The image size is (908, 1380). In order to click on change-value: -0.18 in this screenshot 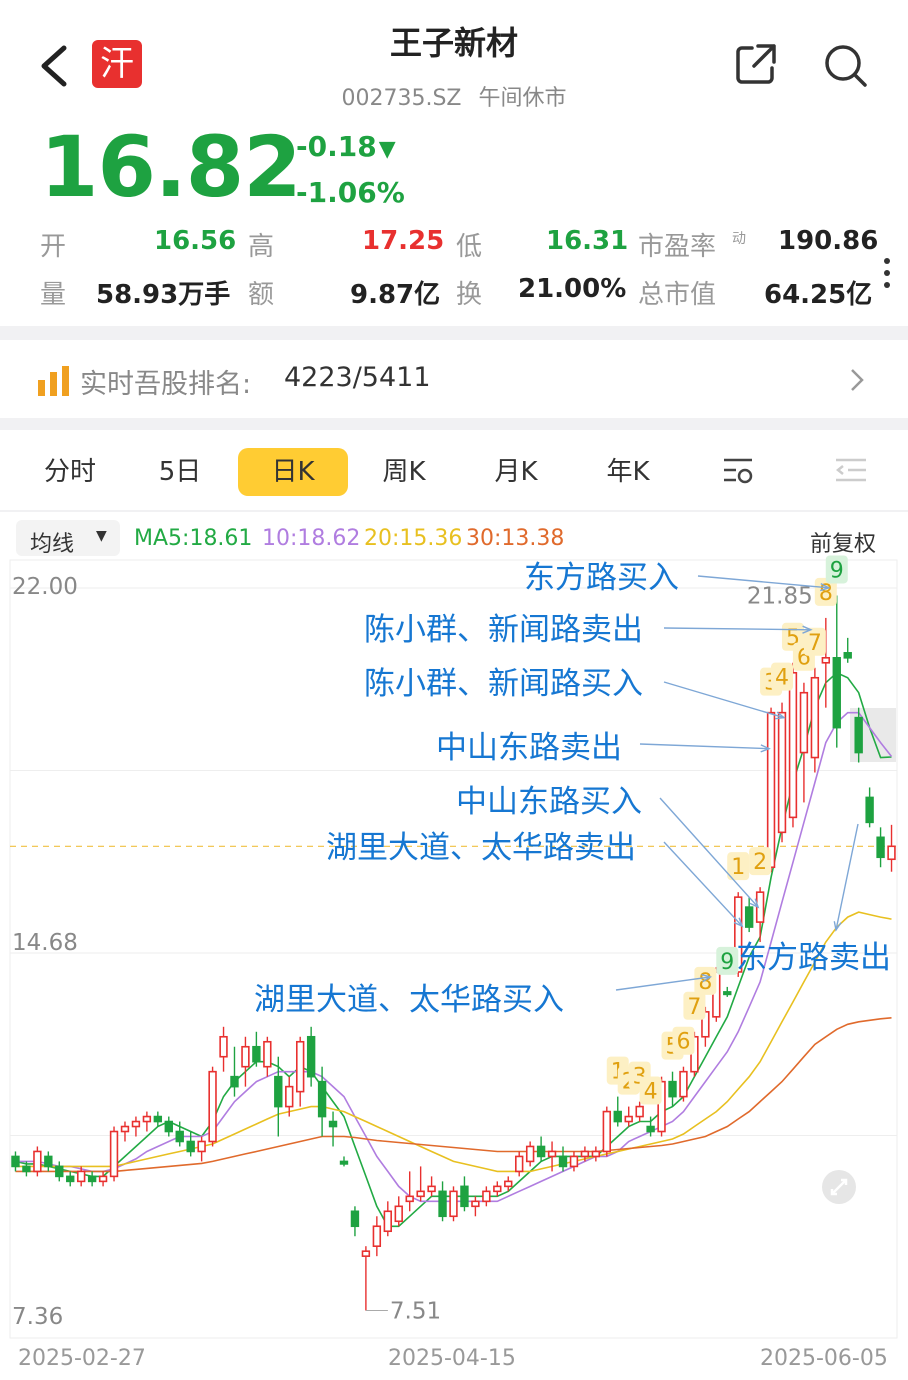, I will do `click(336, 146)`.